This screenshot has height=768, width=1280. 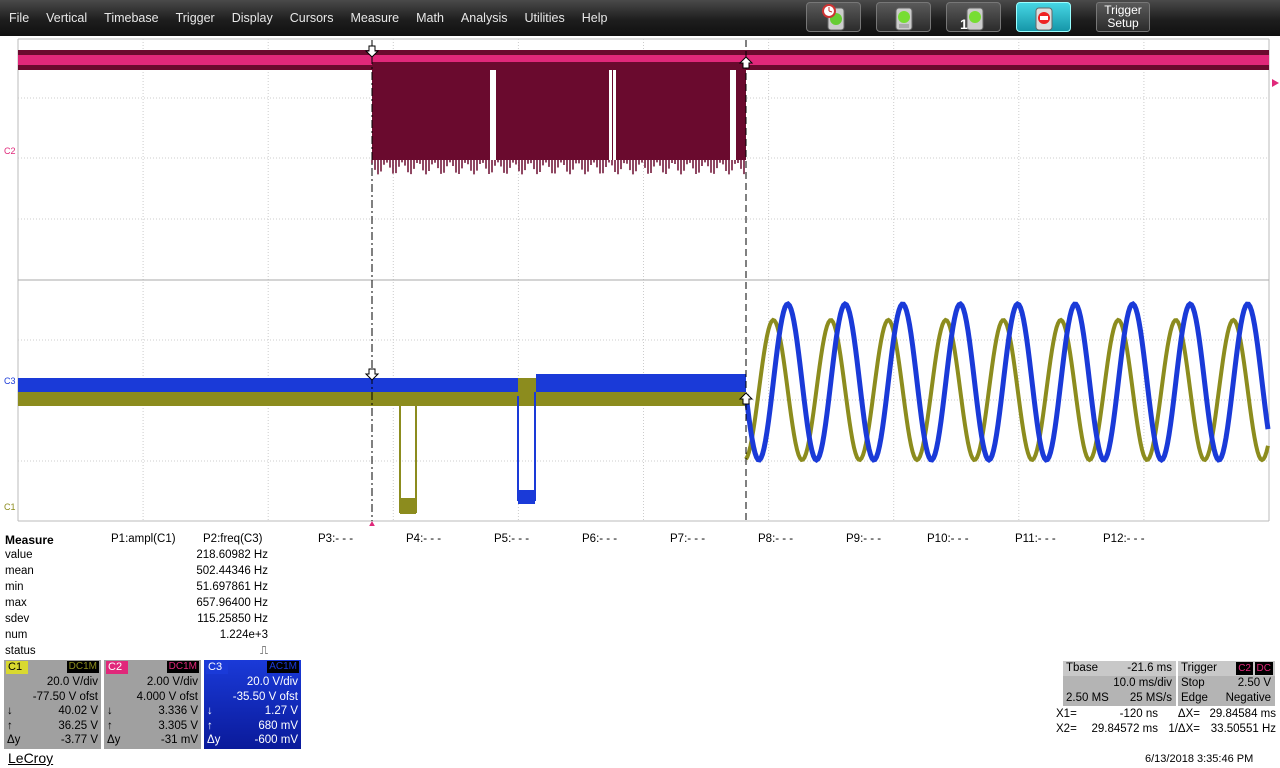 What do you see at coordinates (1150, 698) in the screenshot?
I see `timebase-rate: 25 MS/s` at bounding box center [1150, 698].